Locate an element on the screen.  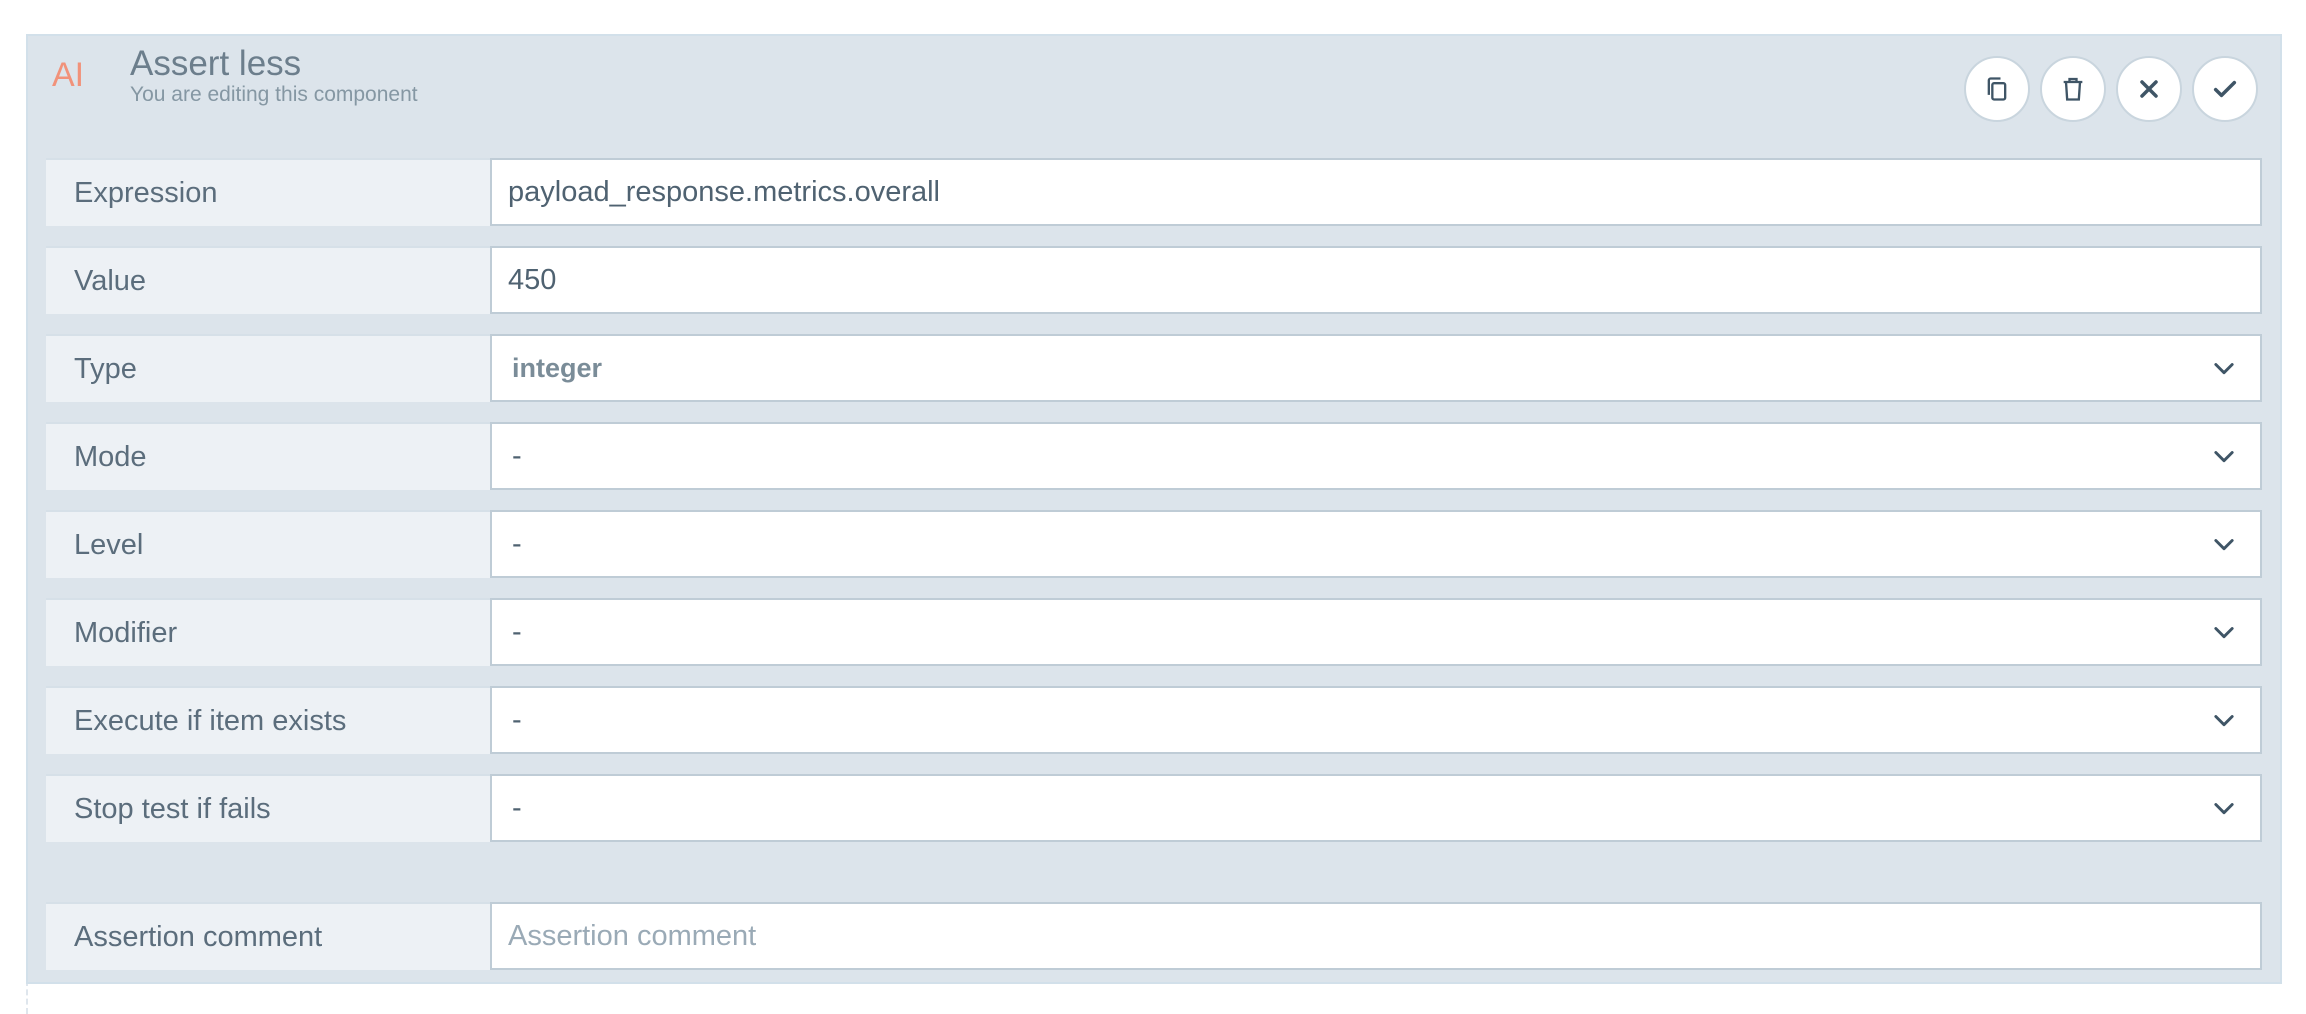
type-select: integer is located at coordinates (1376, 368).